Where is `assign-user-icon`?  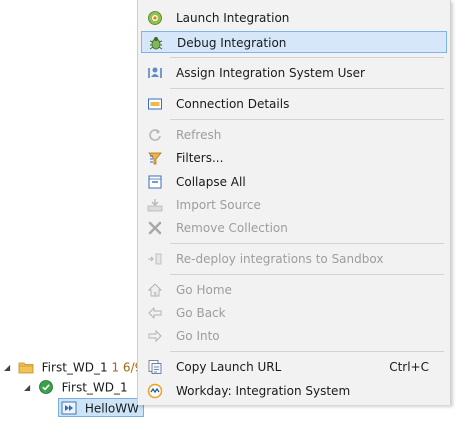
assign-user-icon is located at coordinates (155, 72).